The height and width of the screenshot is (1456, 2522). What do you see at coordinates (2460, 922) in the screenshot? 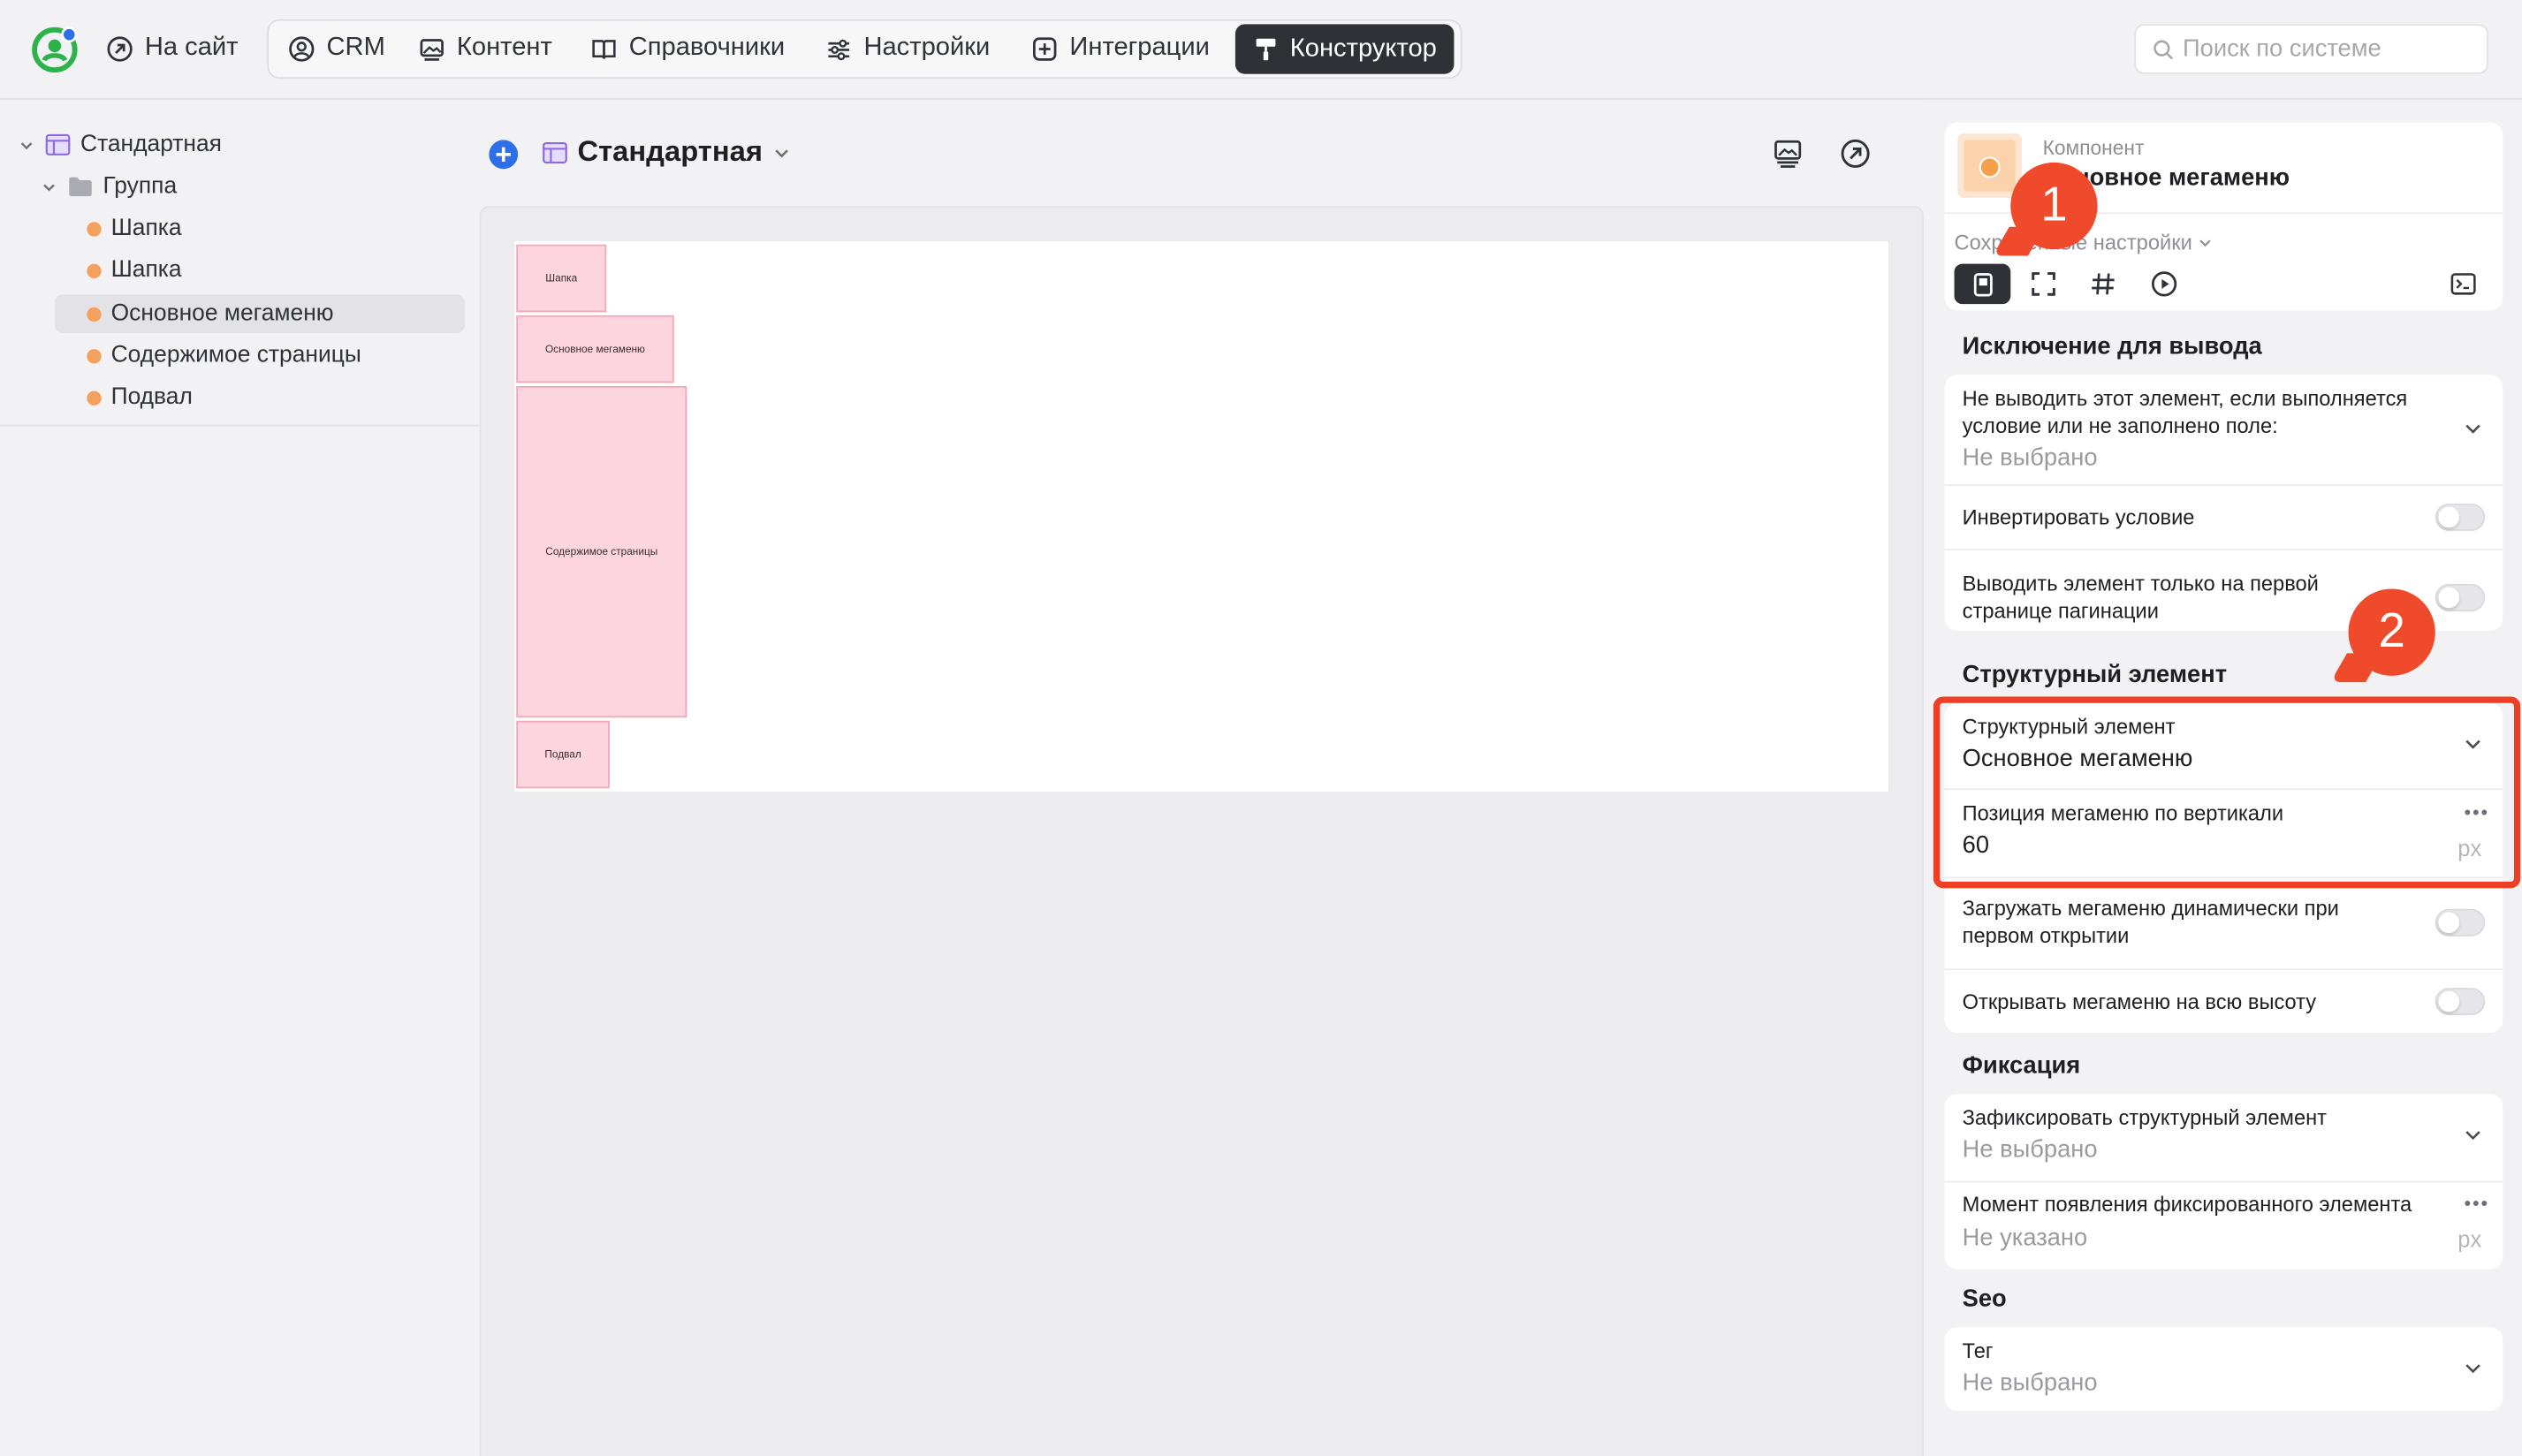
I see `dynamic-load-toggle` at bounding box center [2460, 922].